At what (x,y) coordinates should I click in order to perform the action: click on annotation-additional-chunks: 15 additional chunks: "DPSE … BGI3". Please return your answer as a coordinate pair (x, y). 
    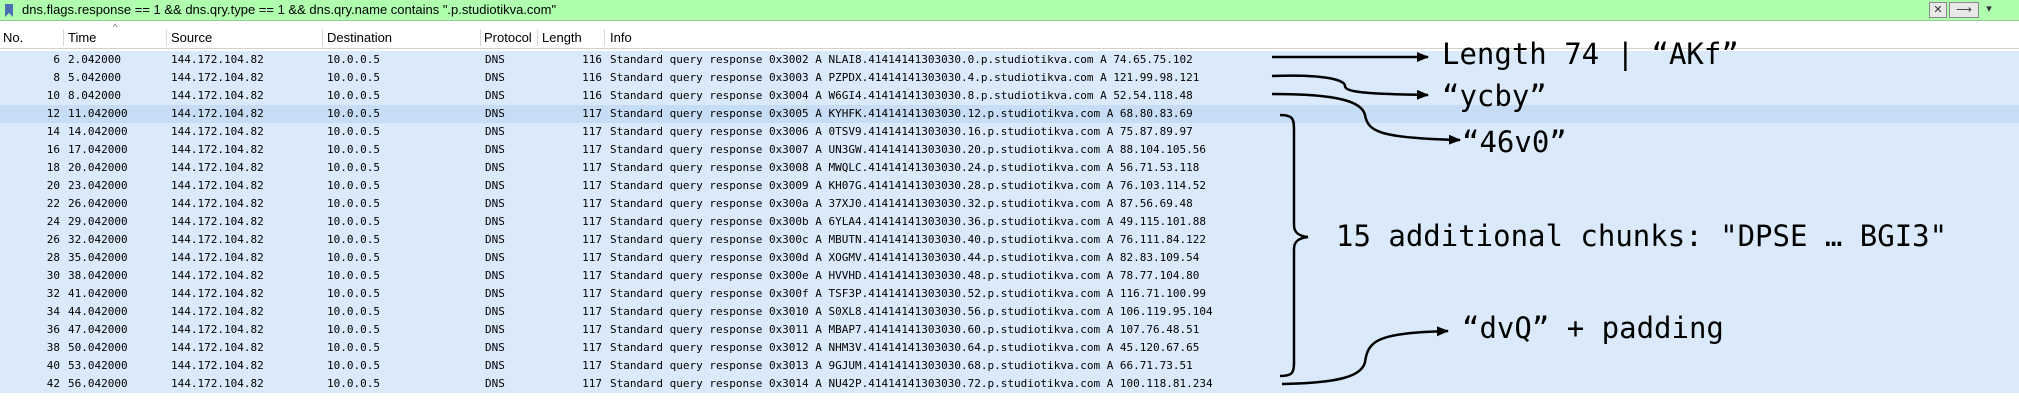
    Looking at the image, I should click on (1642, 236).